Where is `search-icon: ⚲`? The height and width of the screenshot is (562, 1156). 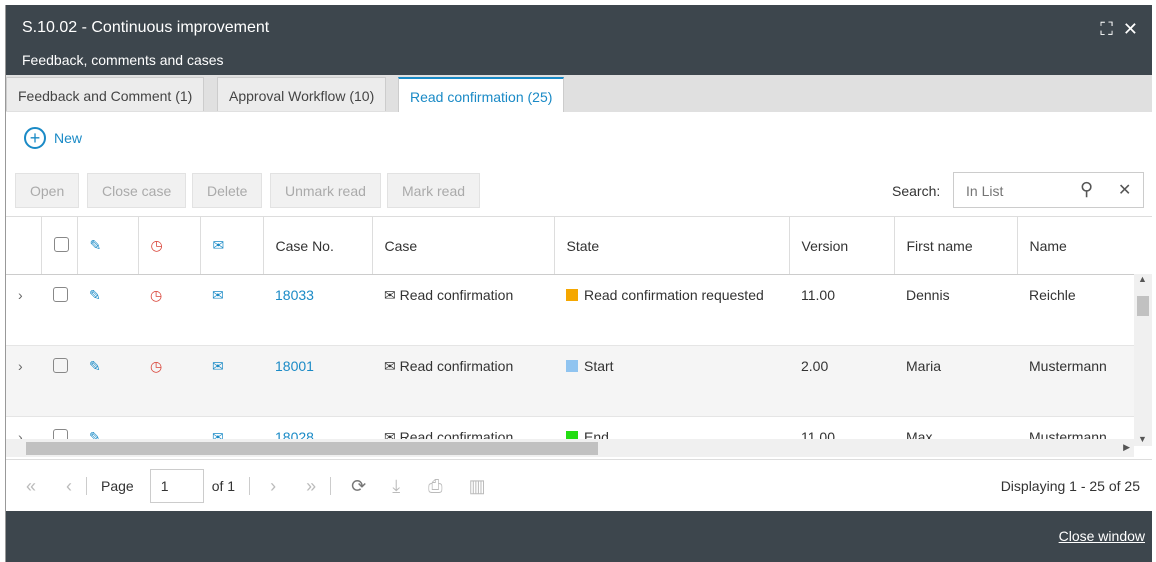 search-icon: ⚲ is located at coordinates (1086, 189).